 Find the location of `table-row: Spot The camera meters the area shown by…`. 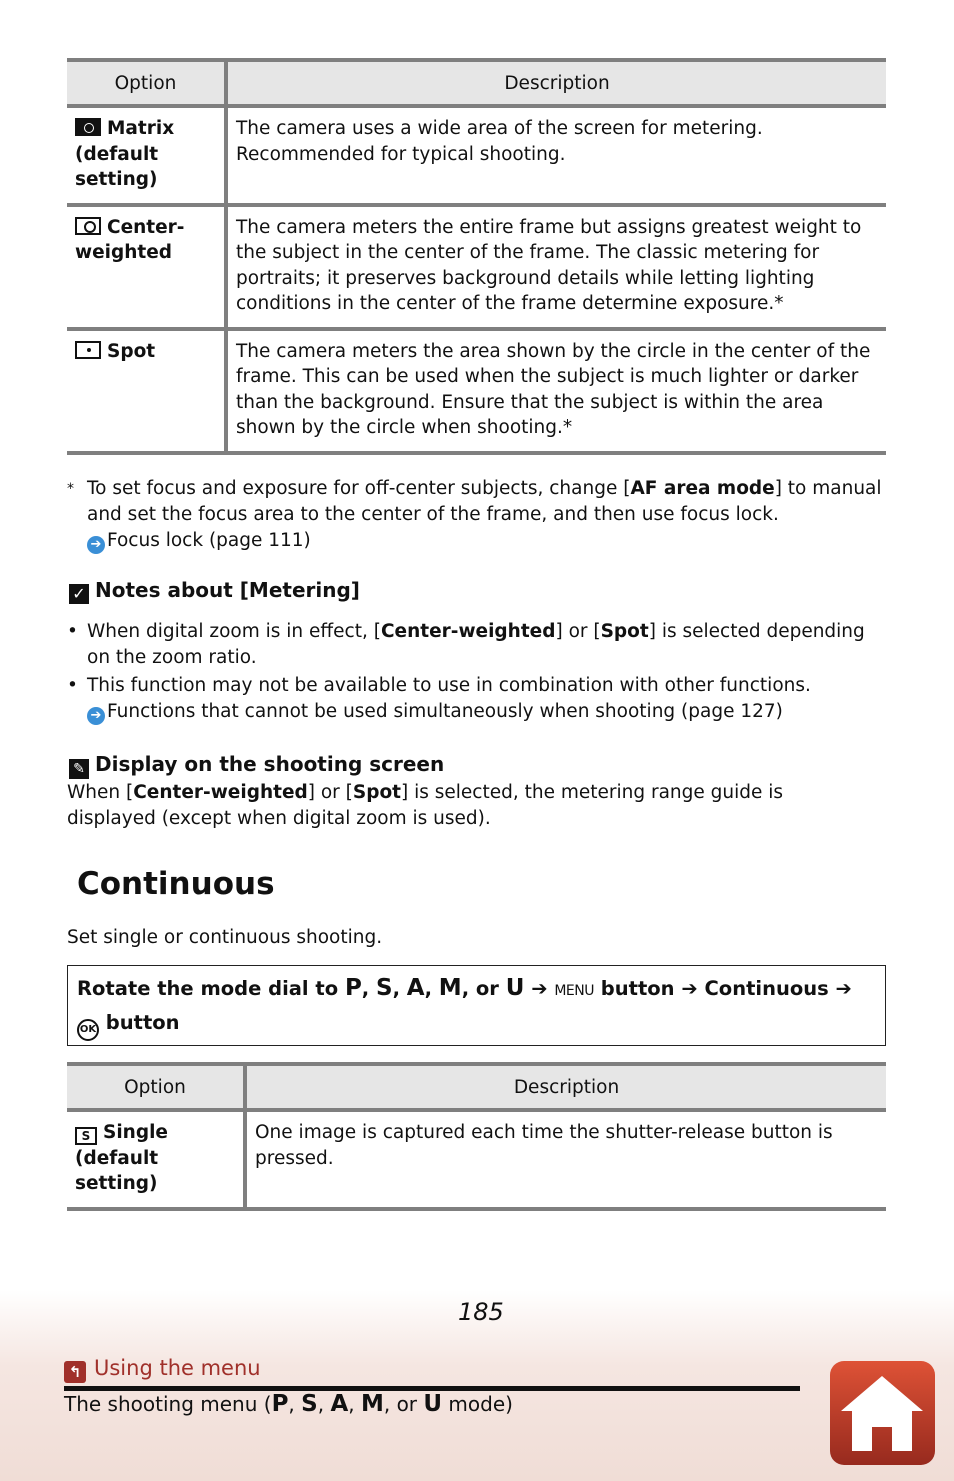

table-row: Spot The camera meters the area shown by… is located at coordinates (476, 391).